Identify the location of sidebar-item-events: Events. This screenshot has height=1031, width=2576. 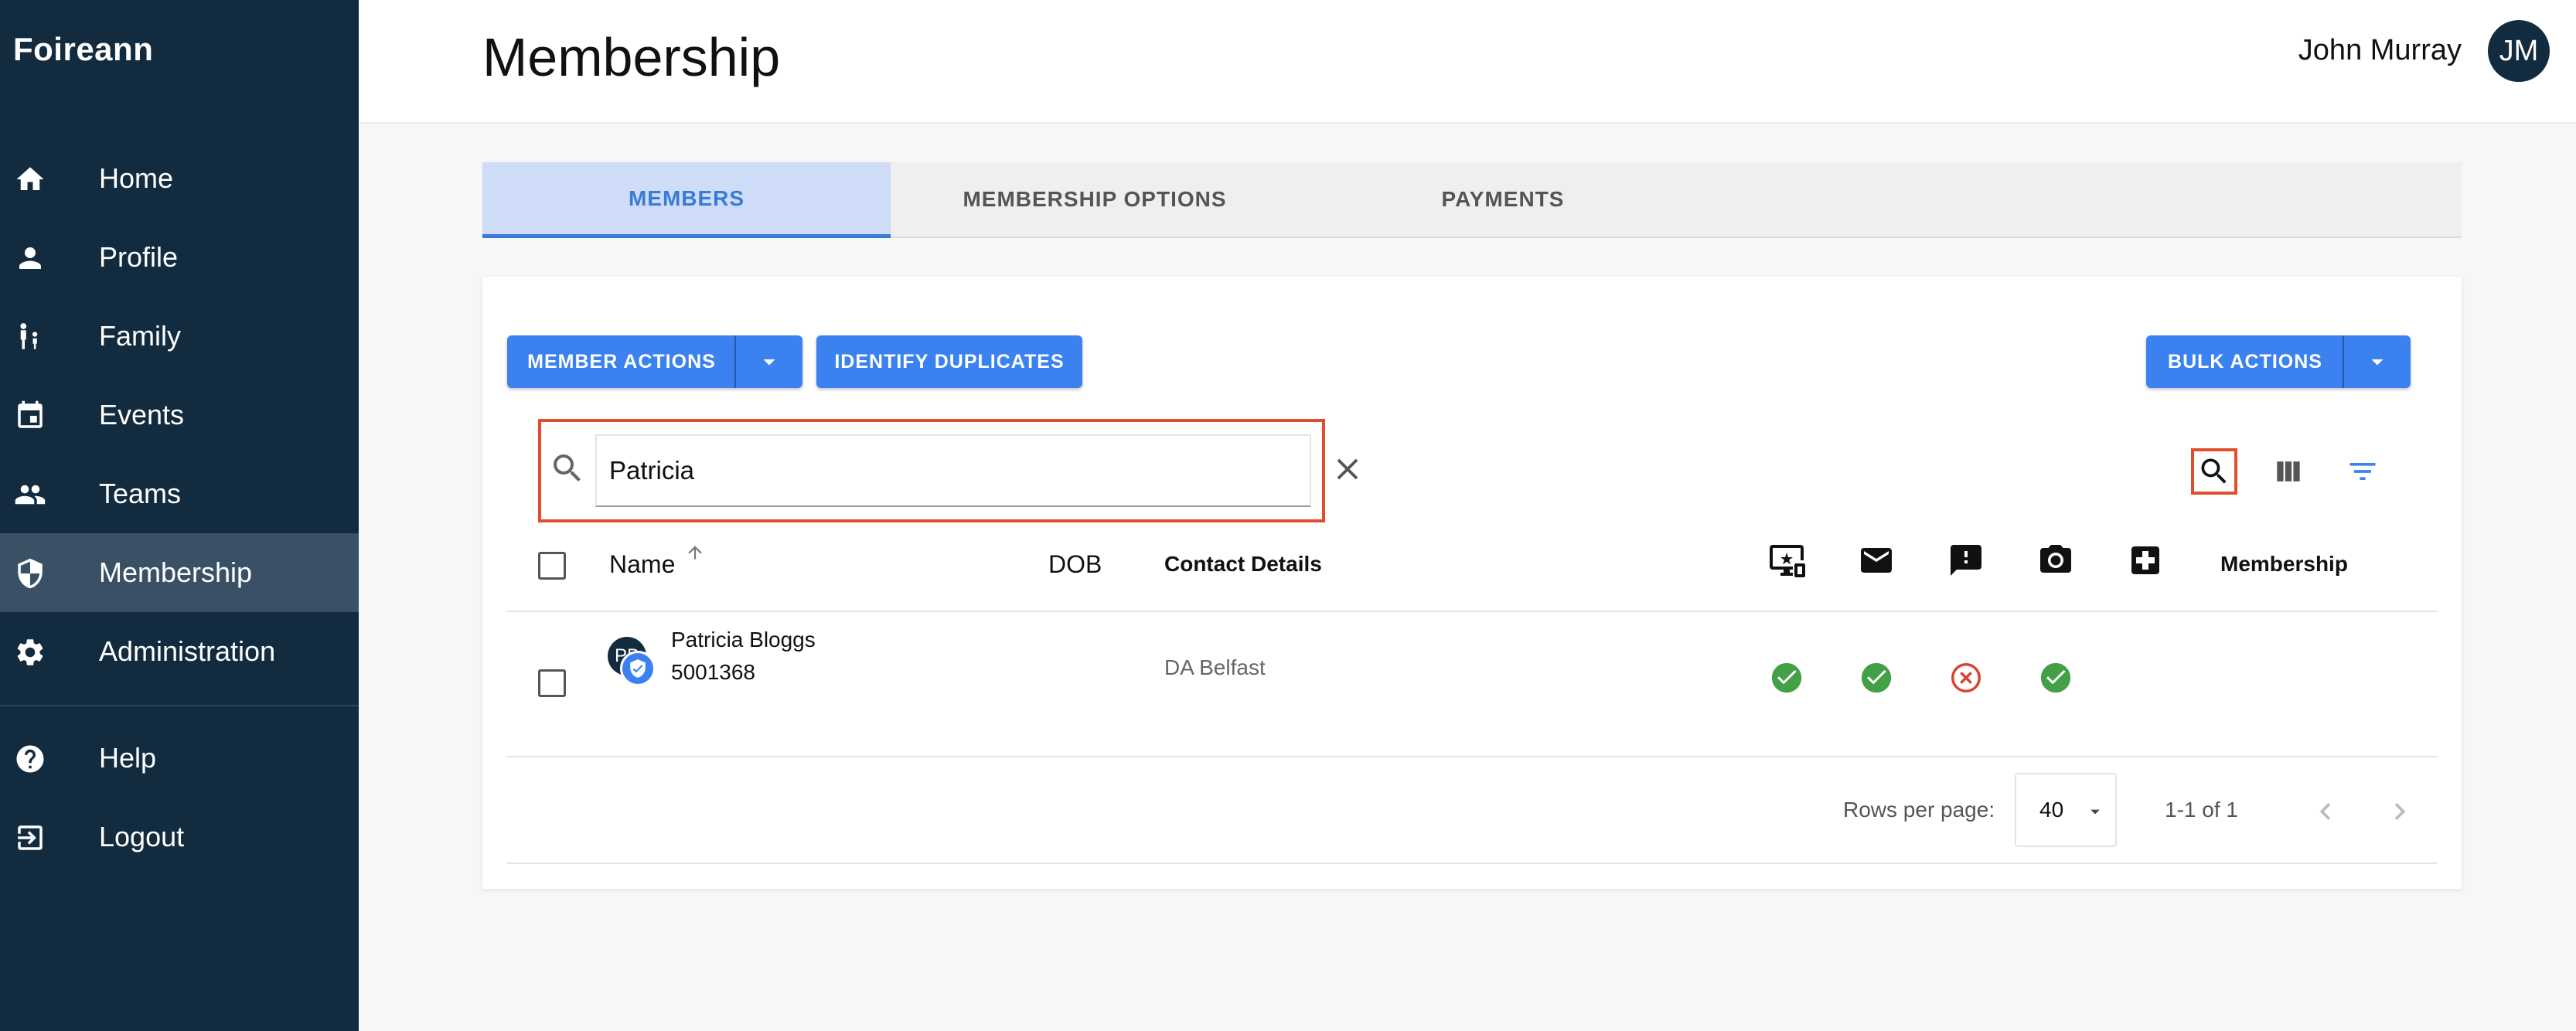
(179, 415).